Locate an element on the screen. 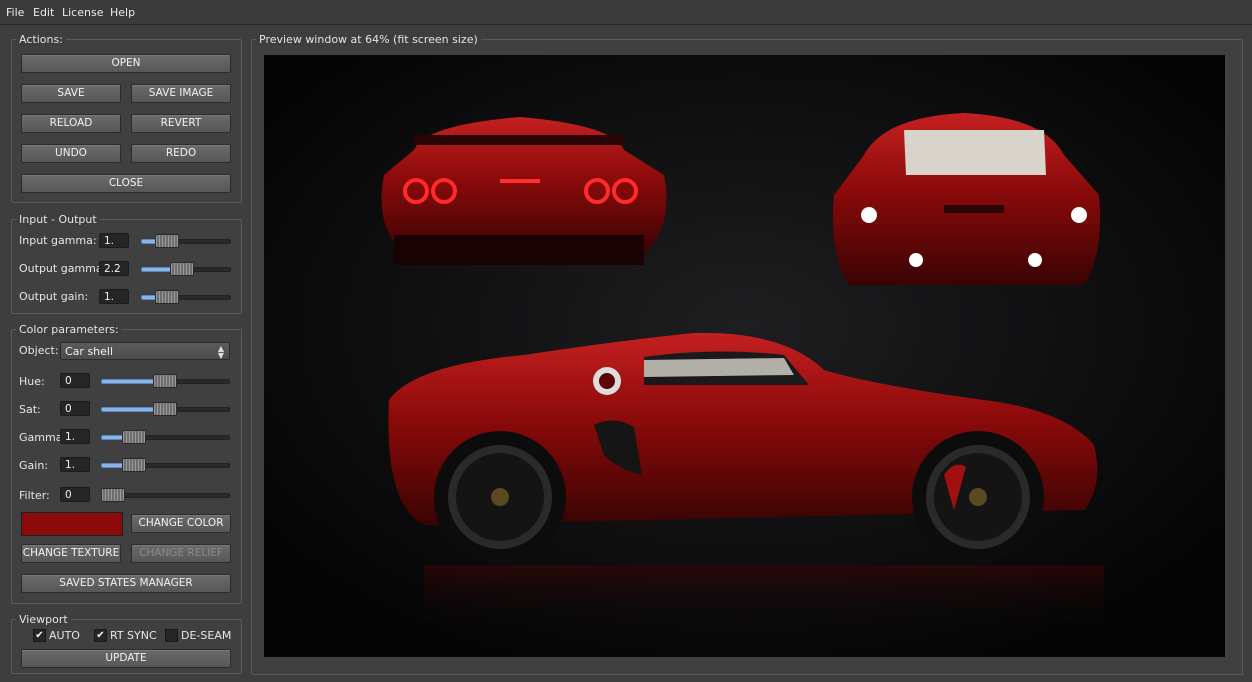  save-image-button: SAVE IMAGE is located at coordinates (181, 93).